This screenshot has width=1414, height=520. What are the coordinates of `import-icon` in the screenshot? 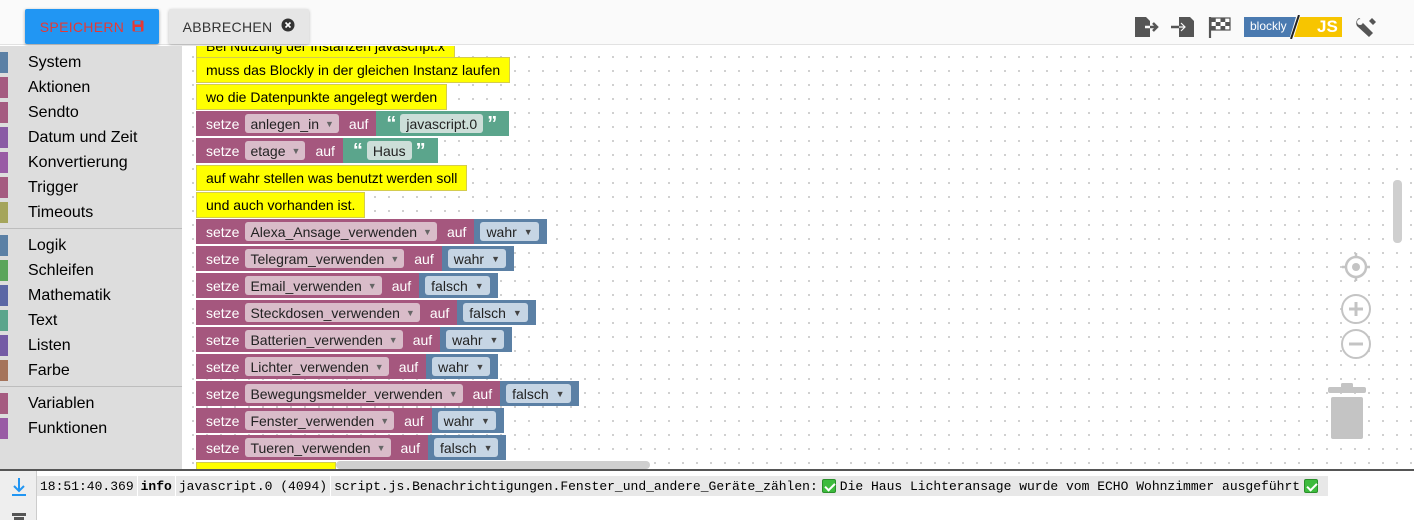 It's located at (1183, 27).